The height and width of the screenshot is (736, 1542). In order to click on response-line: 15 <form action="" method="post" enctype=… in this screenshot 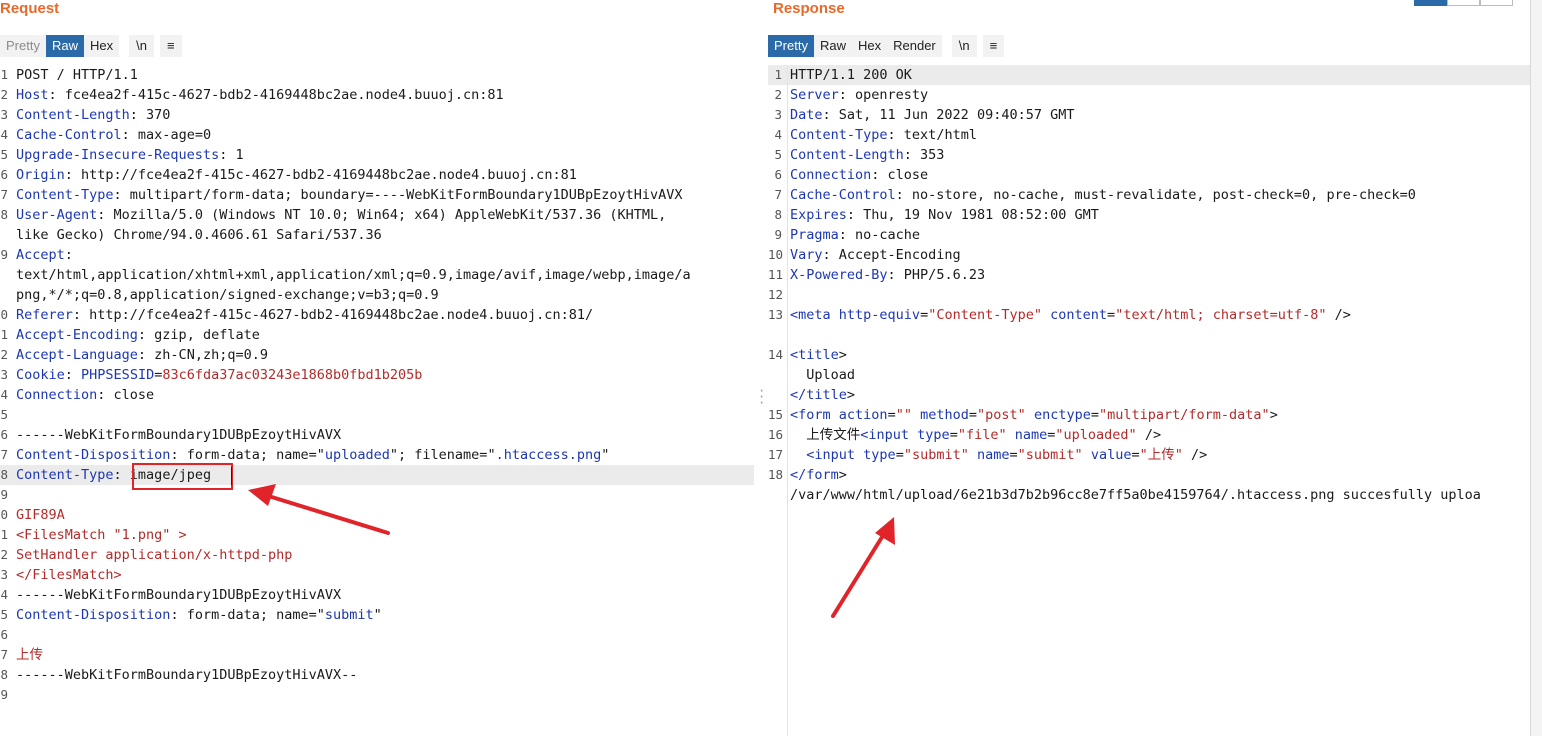, I will do `click(1149, 415)`.